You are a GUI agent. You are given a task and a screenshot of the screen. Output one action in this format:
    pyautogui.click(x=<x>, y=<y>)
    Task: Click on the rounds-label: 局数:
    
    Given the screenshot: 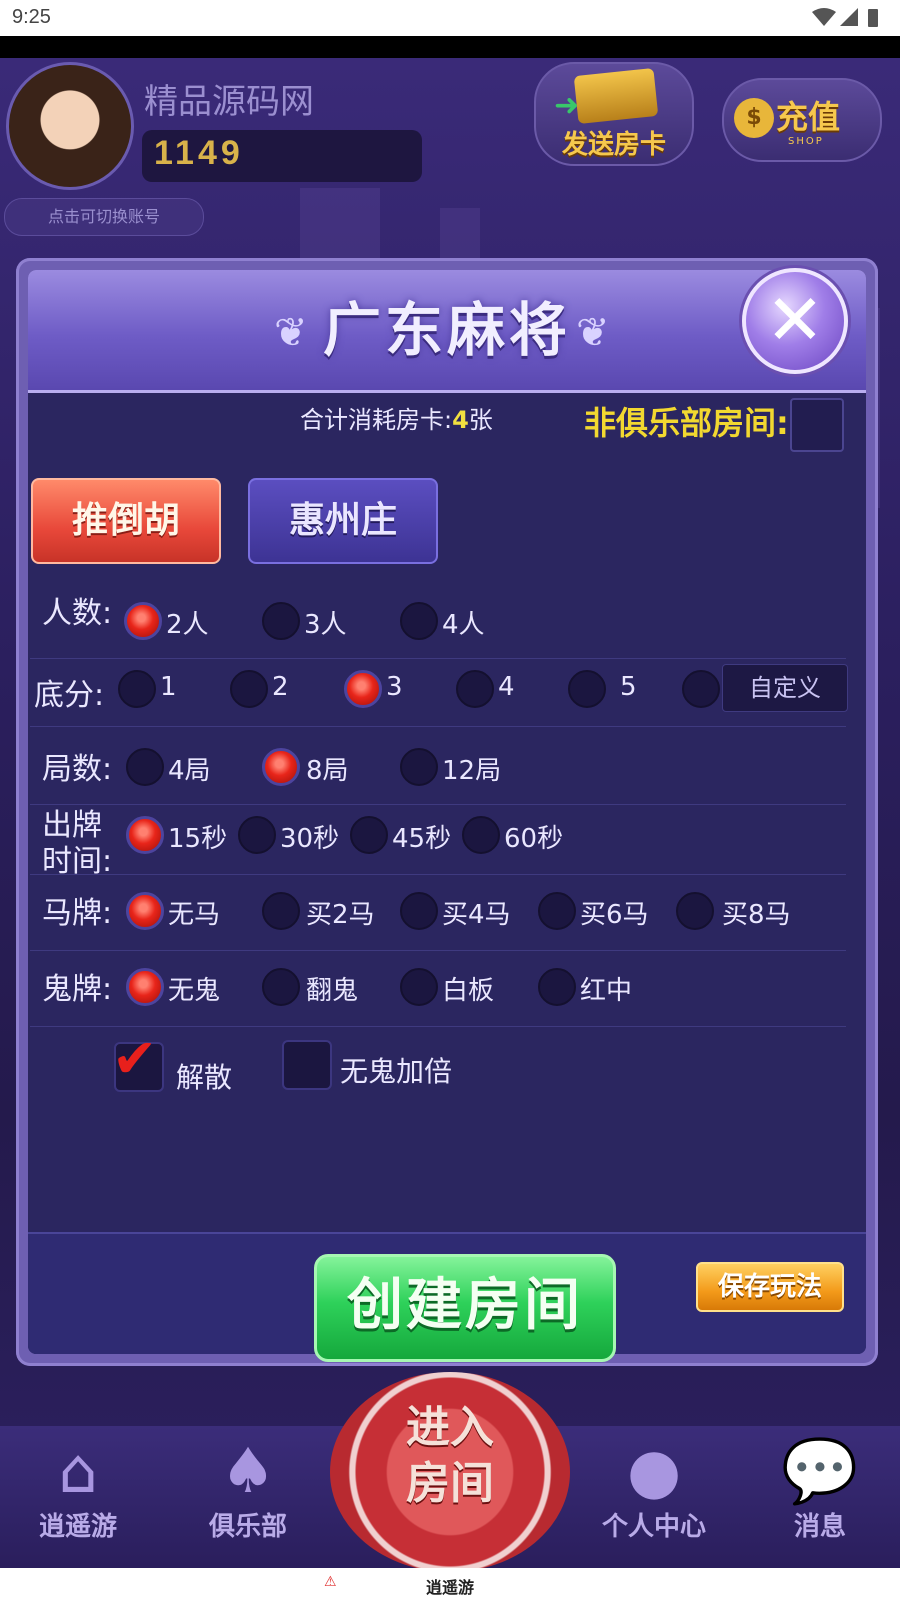 What is the action you would take?
    pyautogui.click(x=77, y=769)
    